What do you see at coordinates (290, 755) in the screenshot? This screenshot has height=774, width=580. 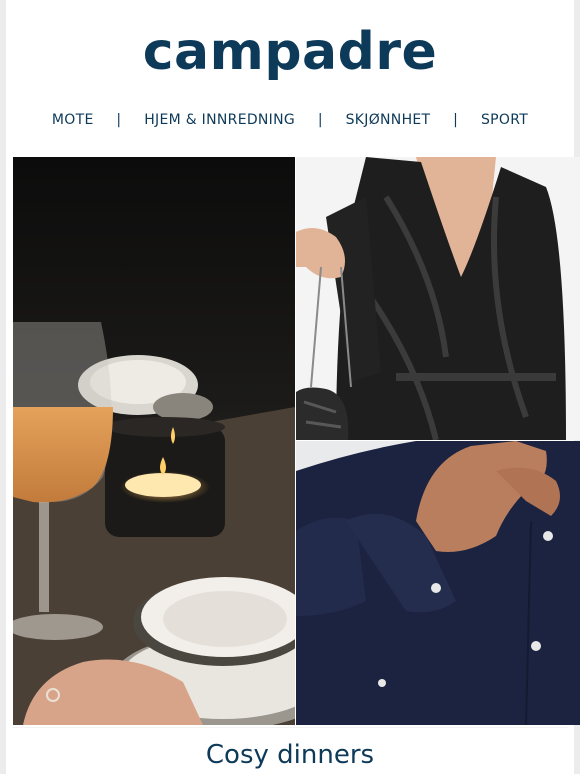 I see `section-title: Cosy dinners` at bounding box center [290, 755].